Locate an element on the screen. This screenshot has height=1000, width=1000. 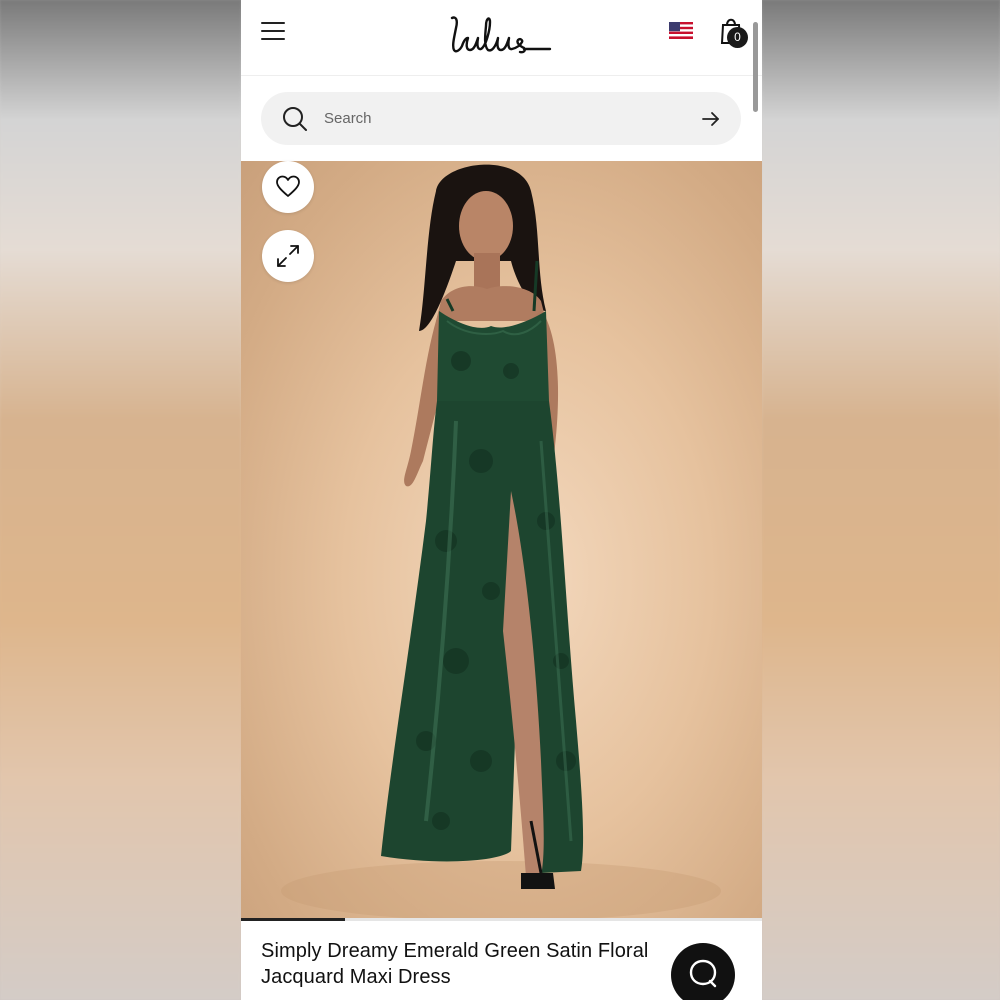
search-bar is located at coordinates (501, 118).